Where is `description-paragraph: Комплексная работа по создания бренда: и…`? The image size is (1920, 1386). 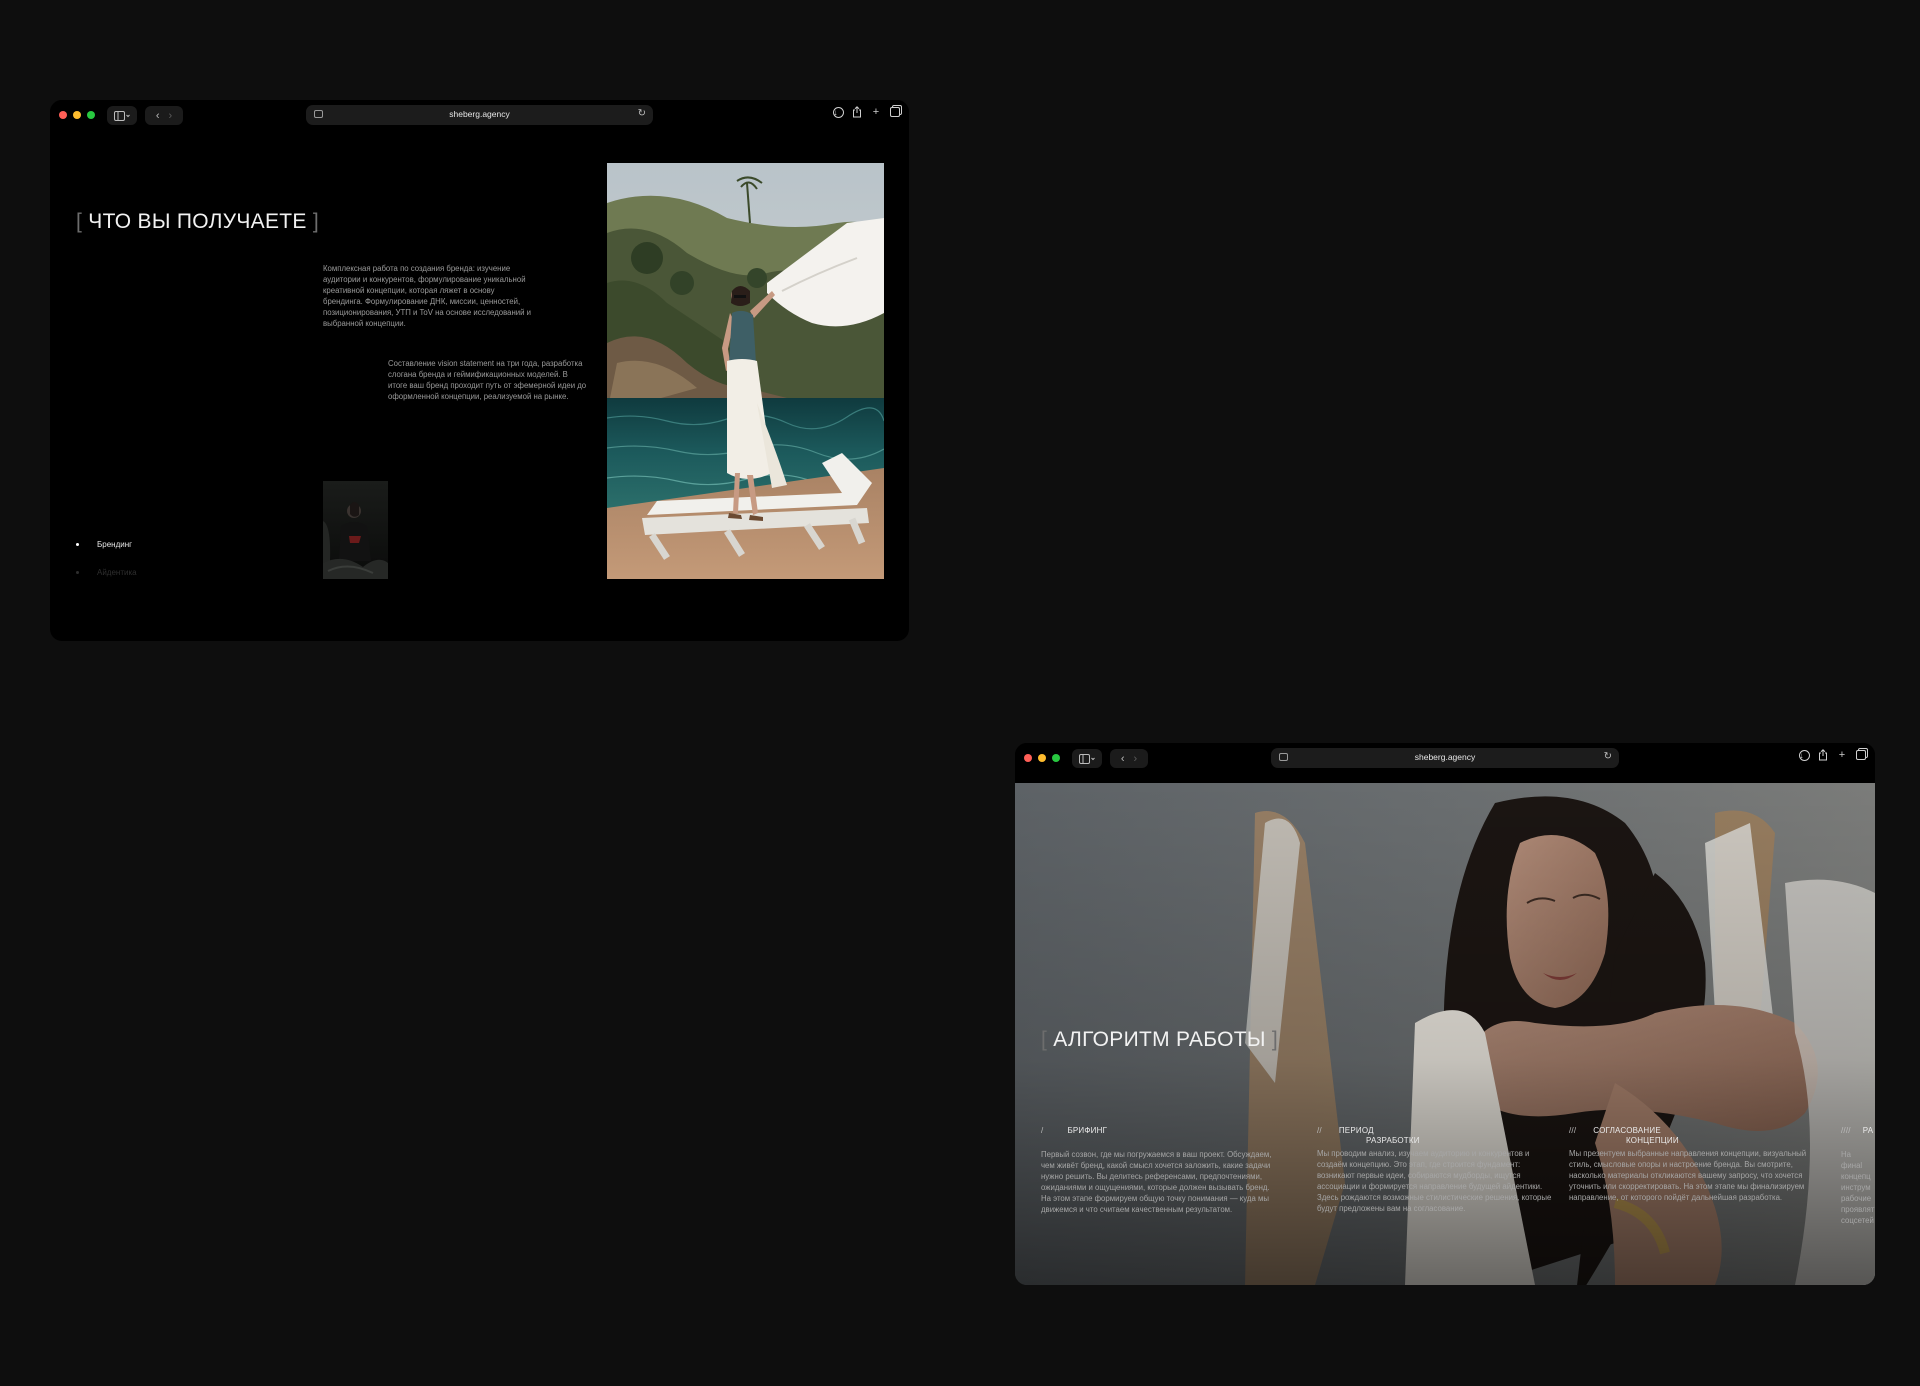
description-paragraph: Комплексная работа по создания бренда: и… is located at coordinates (427, 296).